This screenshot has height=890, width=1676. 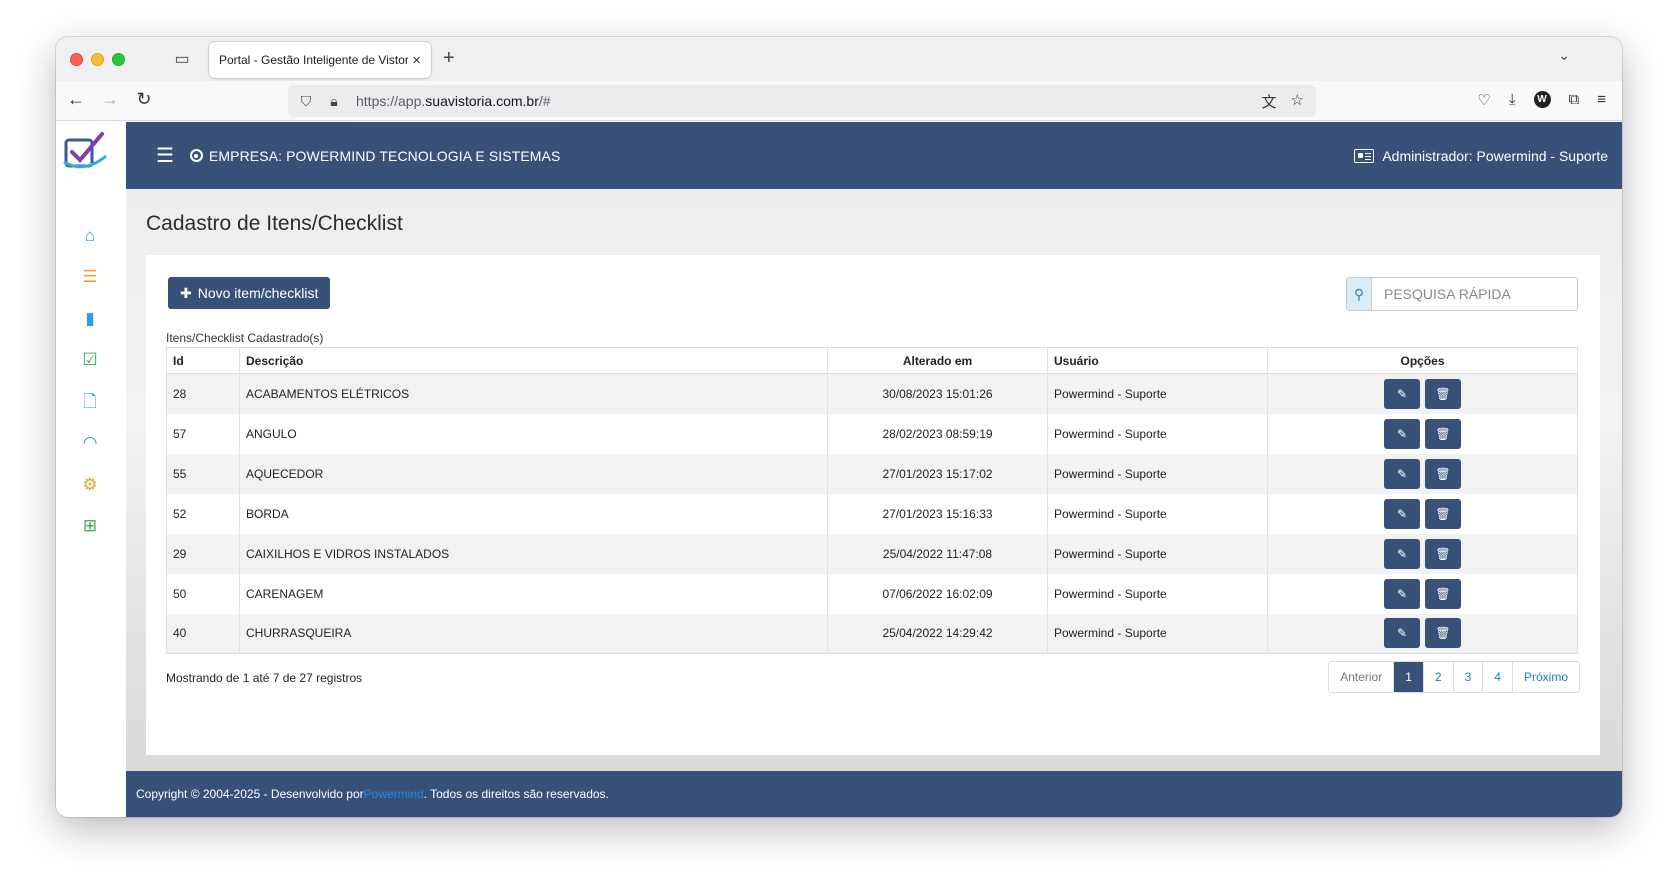 I want to click on pagination-page-1: 1, so click(x=1408, y=677).